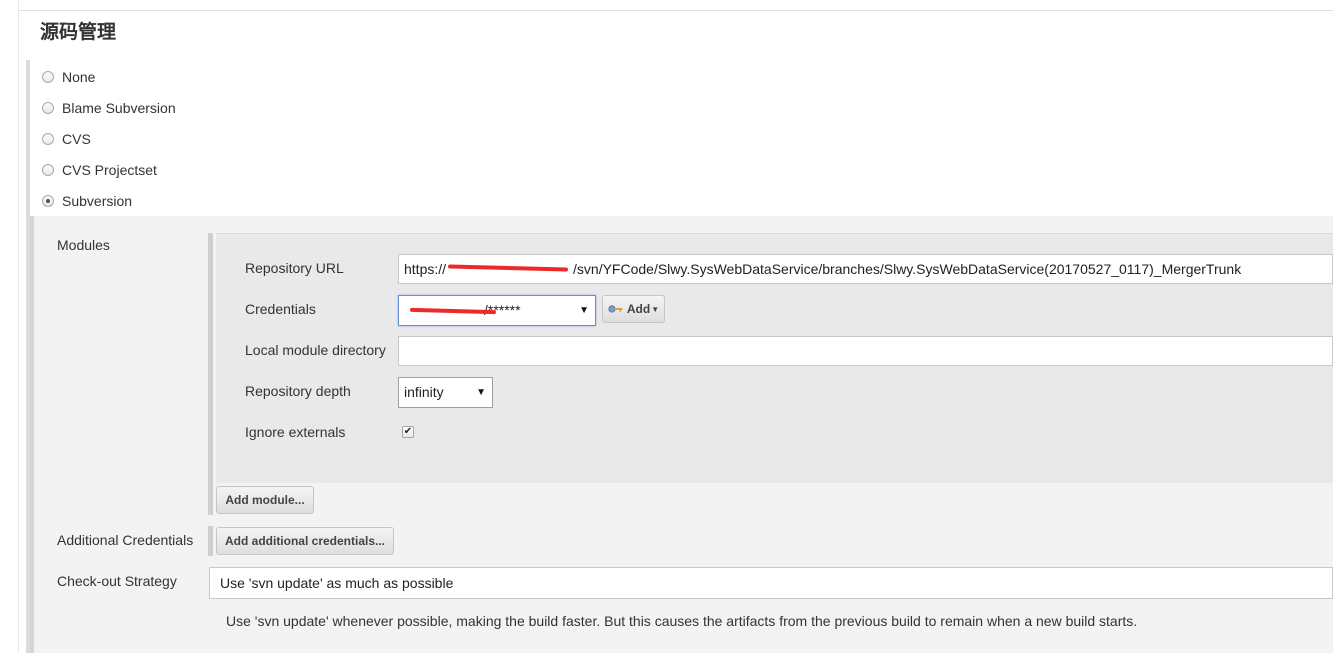 This screenshot has height=653, width=1333. What do you see at coordinates (79, 77) in the screenshot?
I see `radio-label: None` at bounding box center [79, 77].